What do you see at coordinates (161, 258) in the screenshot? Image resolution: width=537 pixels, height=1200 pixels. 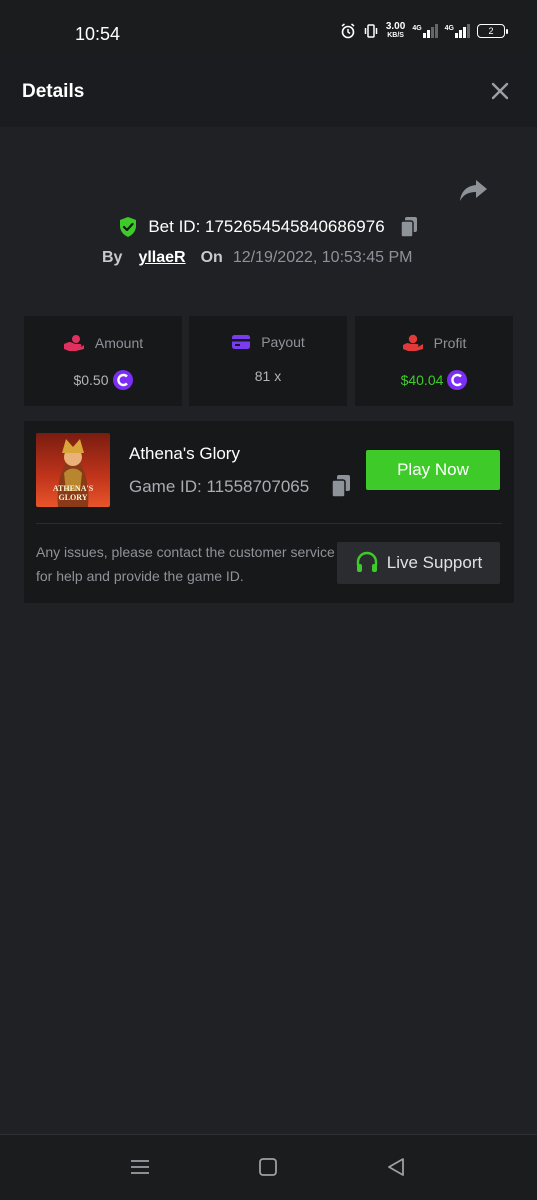 I see `username-link: yllaeR` at bounding box center [161, 258].